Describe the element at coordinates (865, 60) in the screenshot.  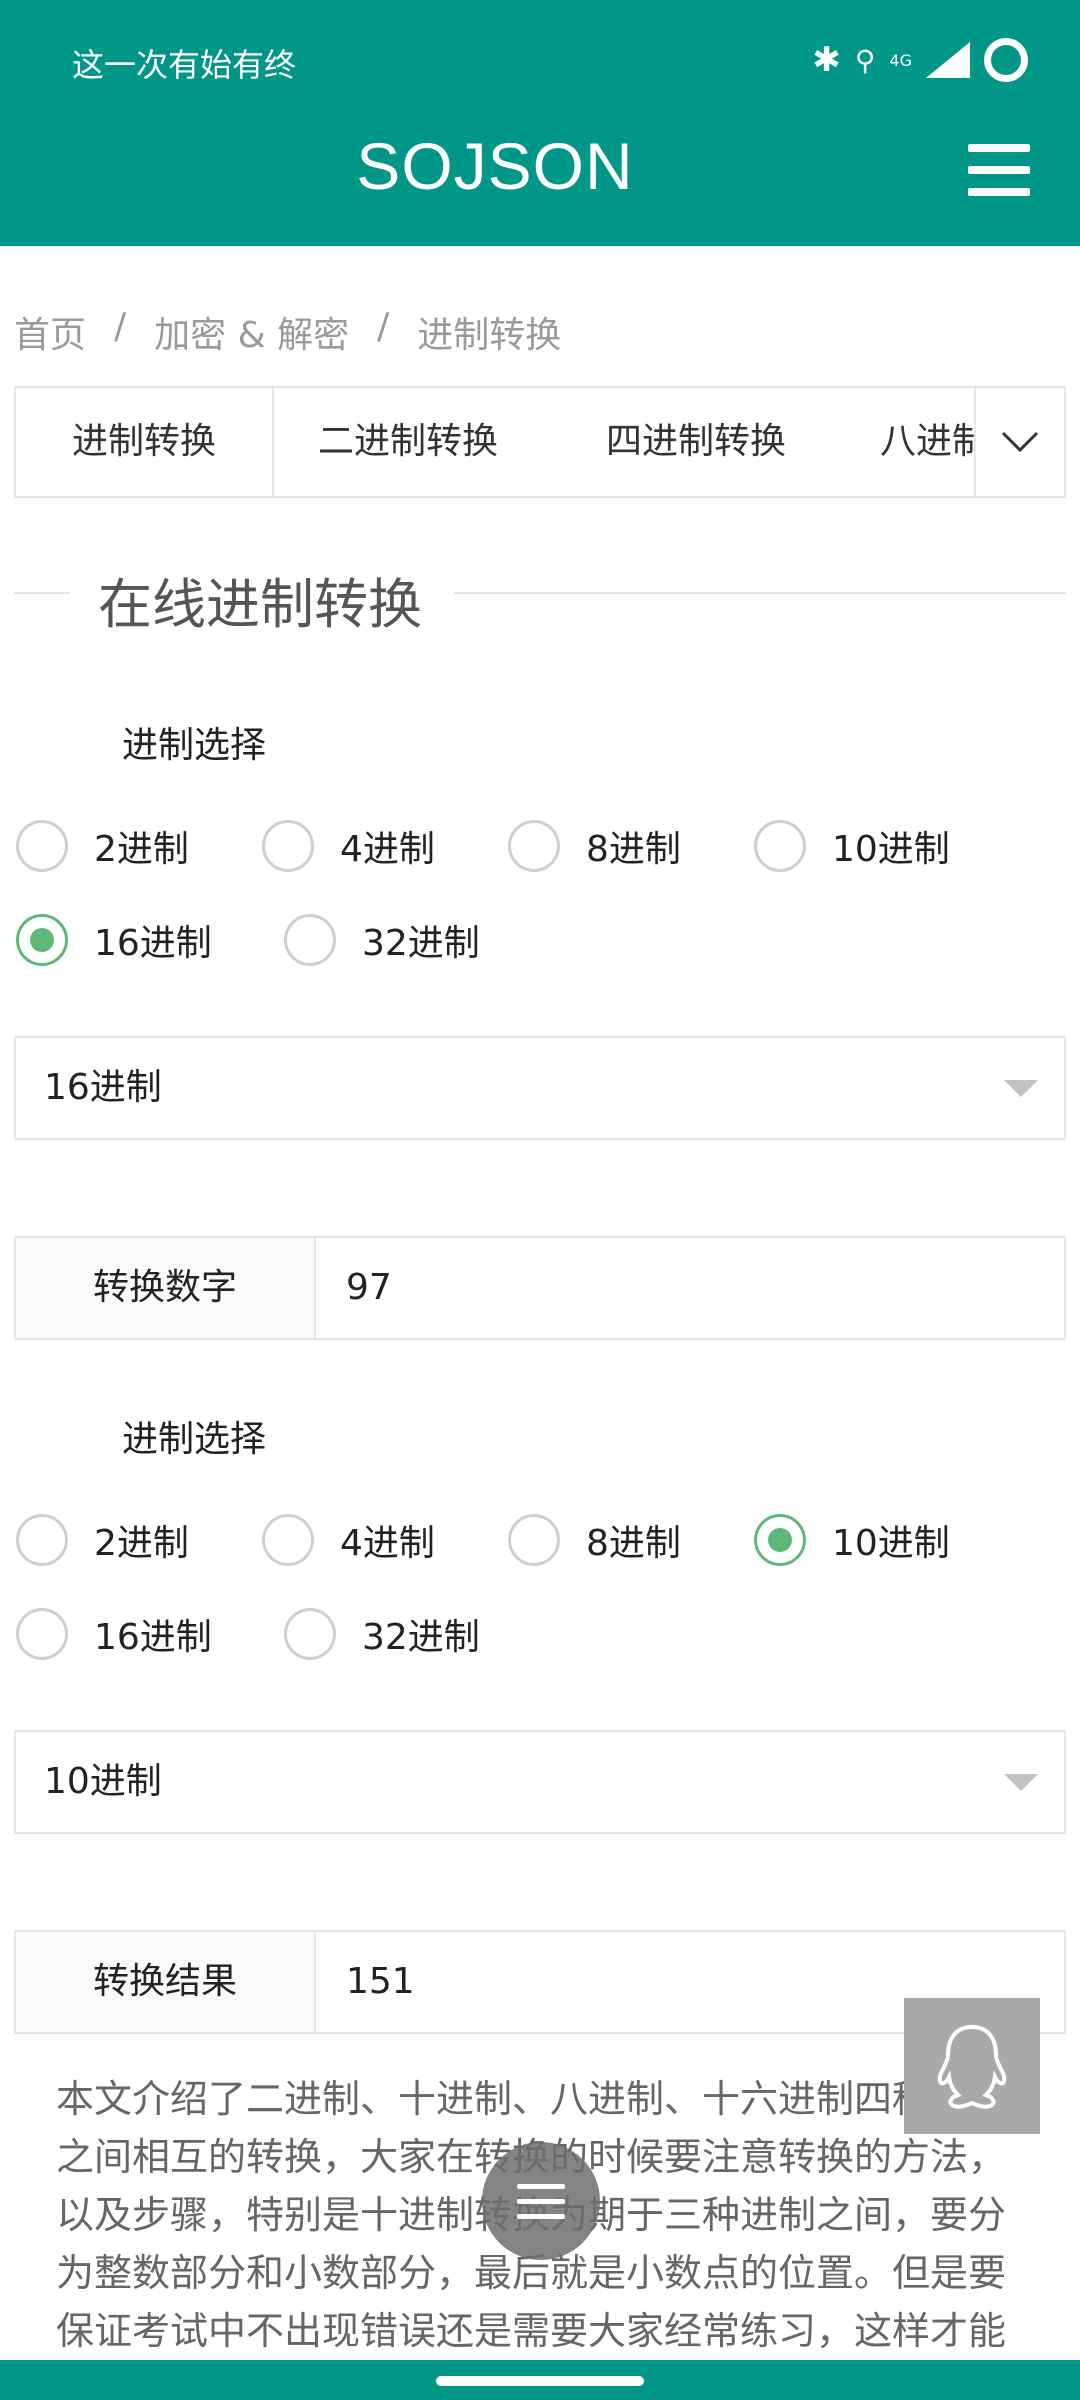
I see `sim-icon: ⚲` at that location.